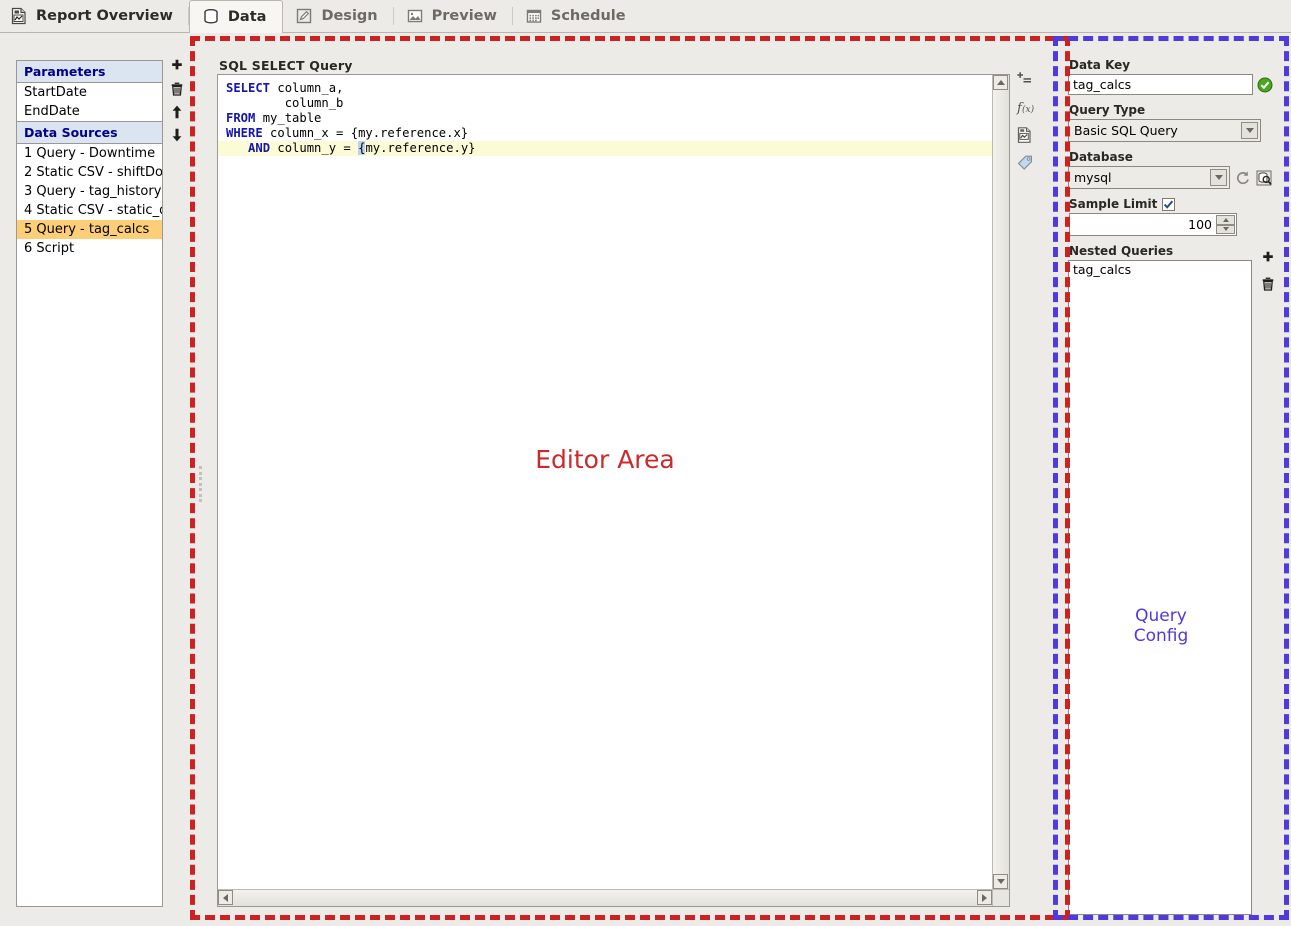  I want to click on editor-title: SQL SELECT Query, so click(286, 65).